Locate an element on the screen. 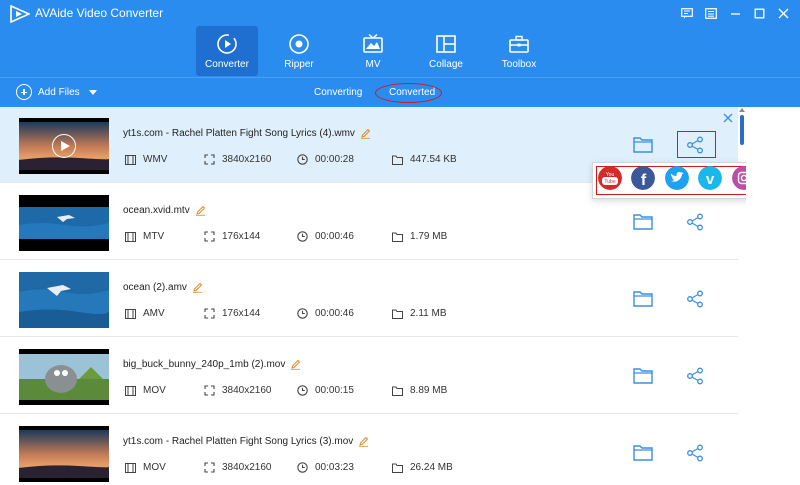 This screenshot has width=800, height=485. app-title: AVAide Video Converter is located at coordinates (99, 13).